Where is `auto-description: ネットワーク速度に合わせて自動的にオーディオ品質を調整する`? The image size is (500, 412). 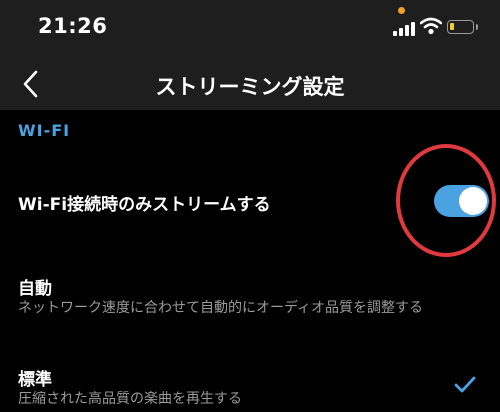 auto-description: ネットワーク速度に合わせて自動的にオーディオ品質を調整する is located at coordinates (221, 308).